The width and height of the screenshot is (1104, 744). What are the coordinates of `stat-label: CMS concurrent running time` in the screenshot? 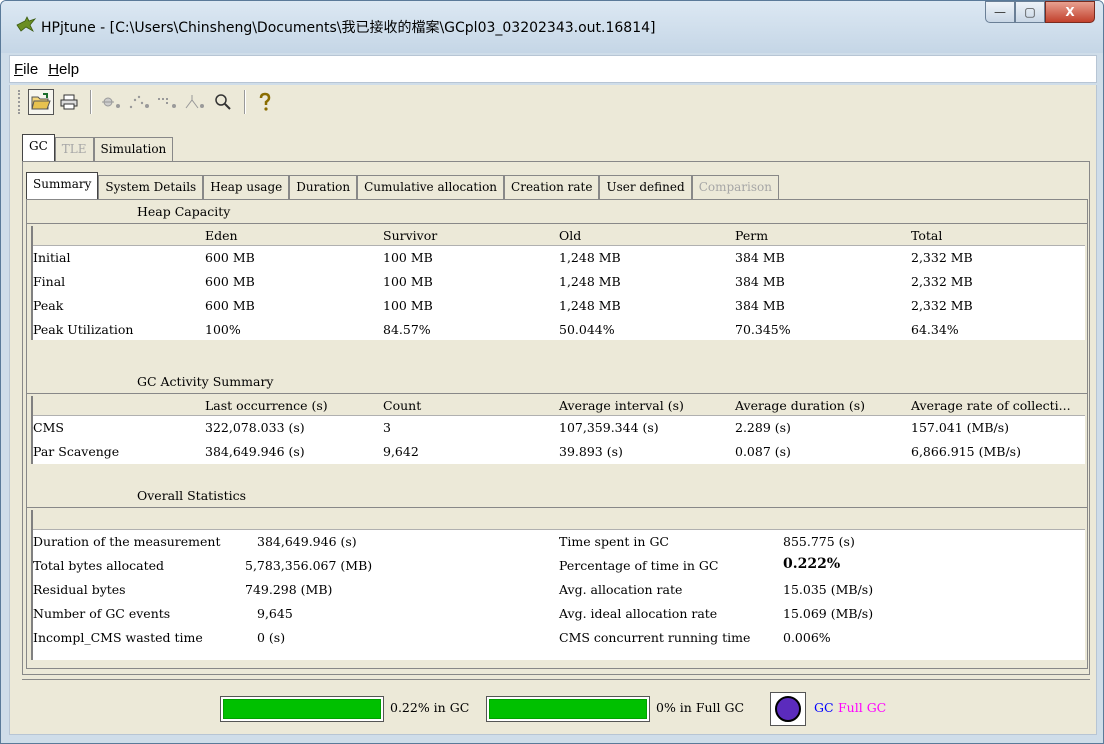 It's located at (655, 637).